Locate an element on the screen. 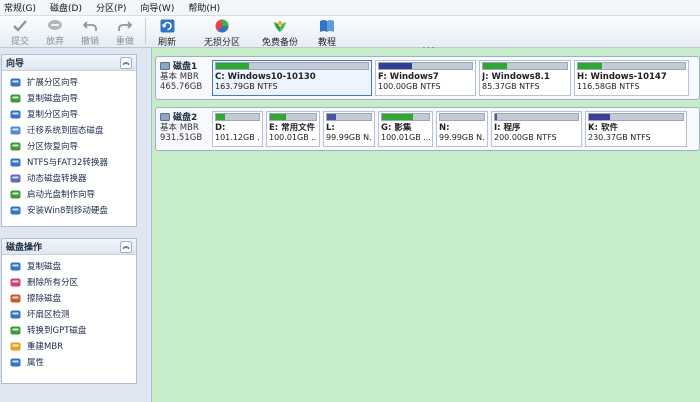 This screenshot has width=700, height=402. partition-info: 200.00GB NTFS is located at coordinates (525, 137).